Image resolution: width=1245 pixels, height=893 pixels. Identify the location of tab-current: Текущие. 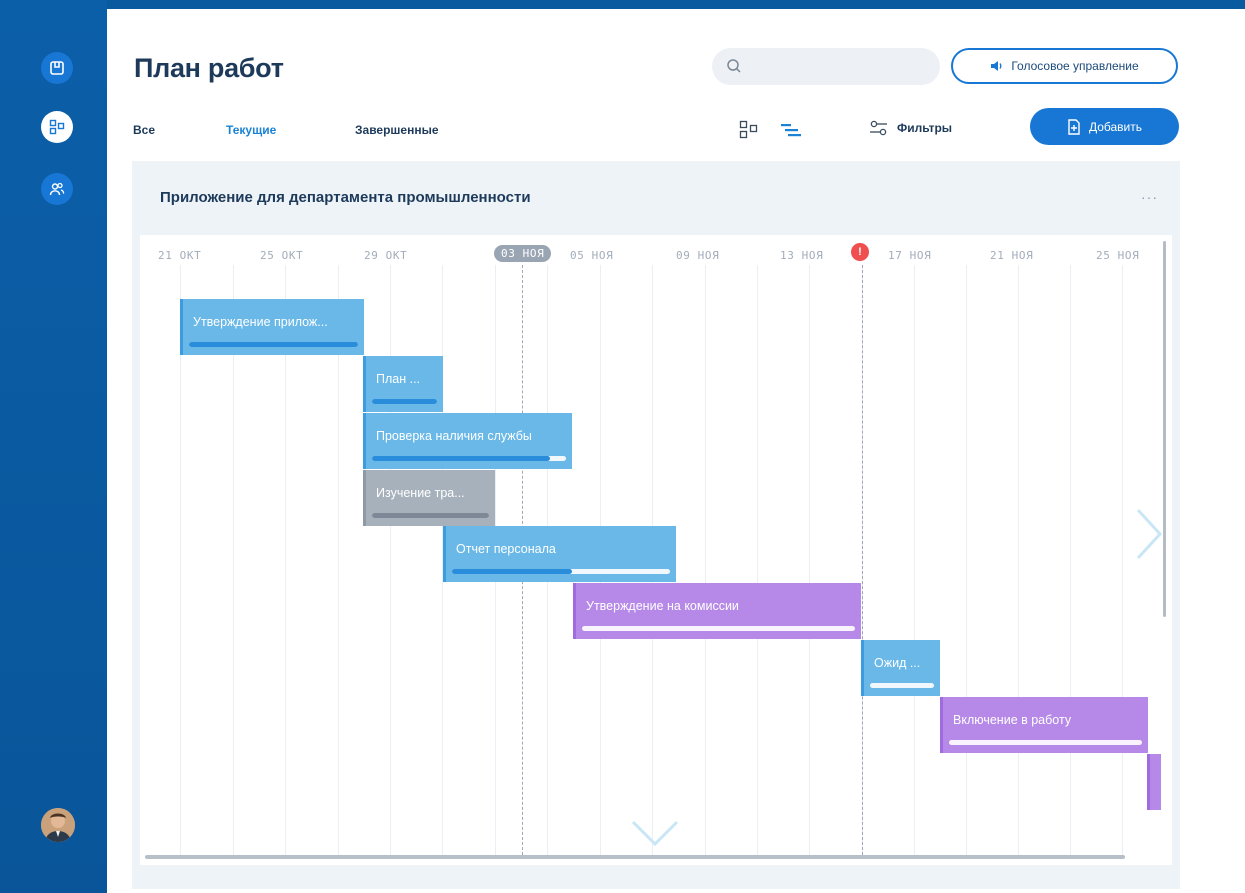
(251, 130).